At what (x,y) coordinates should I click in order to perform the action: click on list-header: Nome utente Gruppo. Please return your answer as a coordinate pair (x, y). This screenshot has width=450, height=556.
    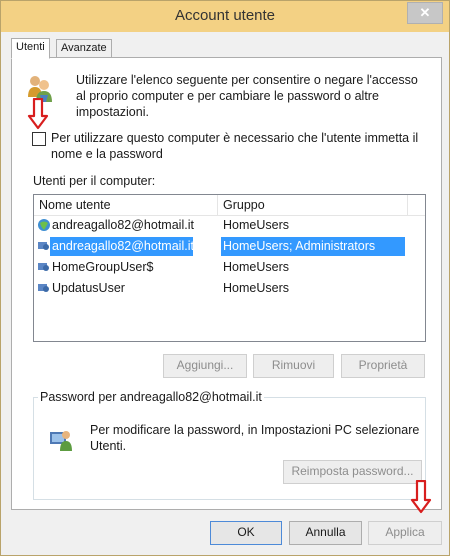
    Looking at the image, I should click on (229, 205).